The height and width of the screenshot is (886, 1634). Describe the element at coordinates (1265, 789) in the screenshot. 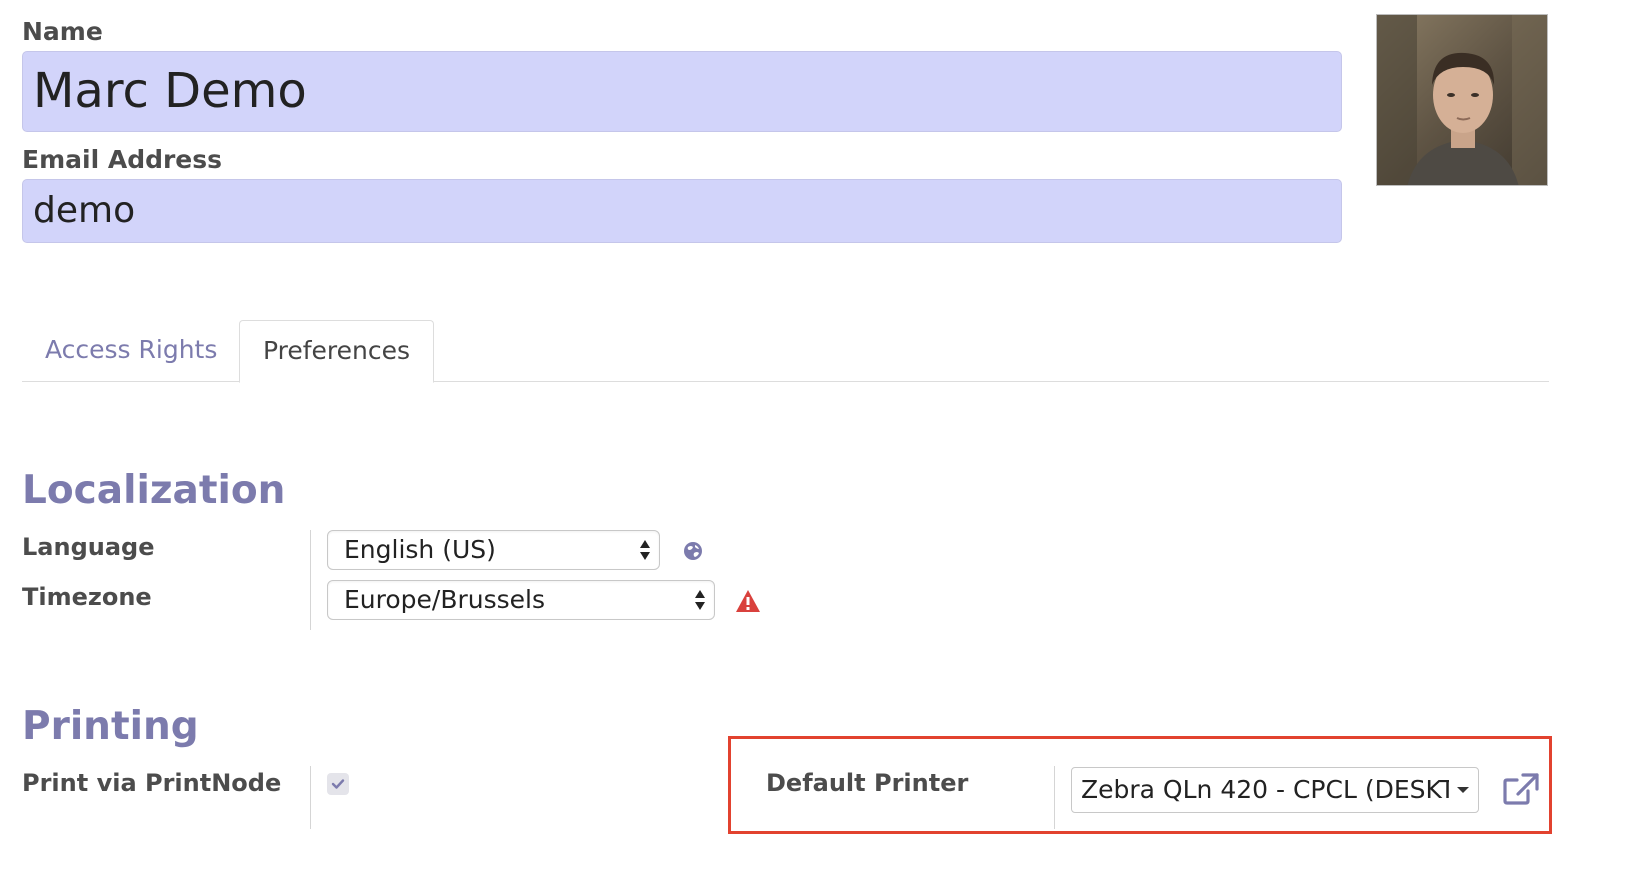

I see `default-printer-value: Zebra QLn 420 - CPCL (DESKTOP` at that location.